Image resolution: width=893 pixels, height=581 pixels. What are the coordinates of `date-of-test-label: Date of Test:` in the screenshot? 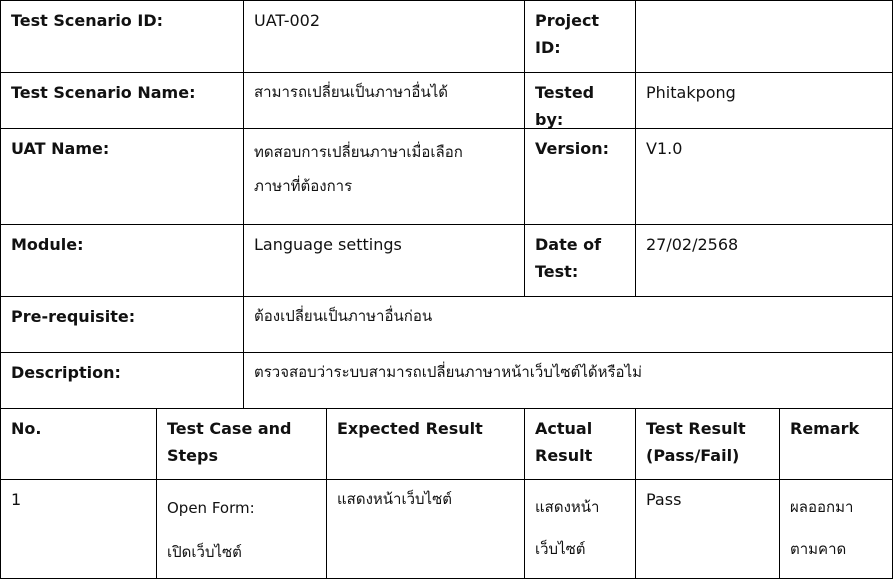 It's located at (580, 261).